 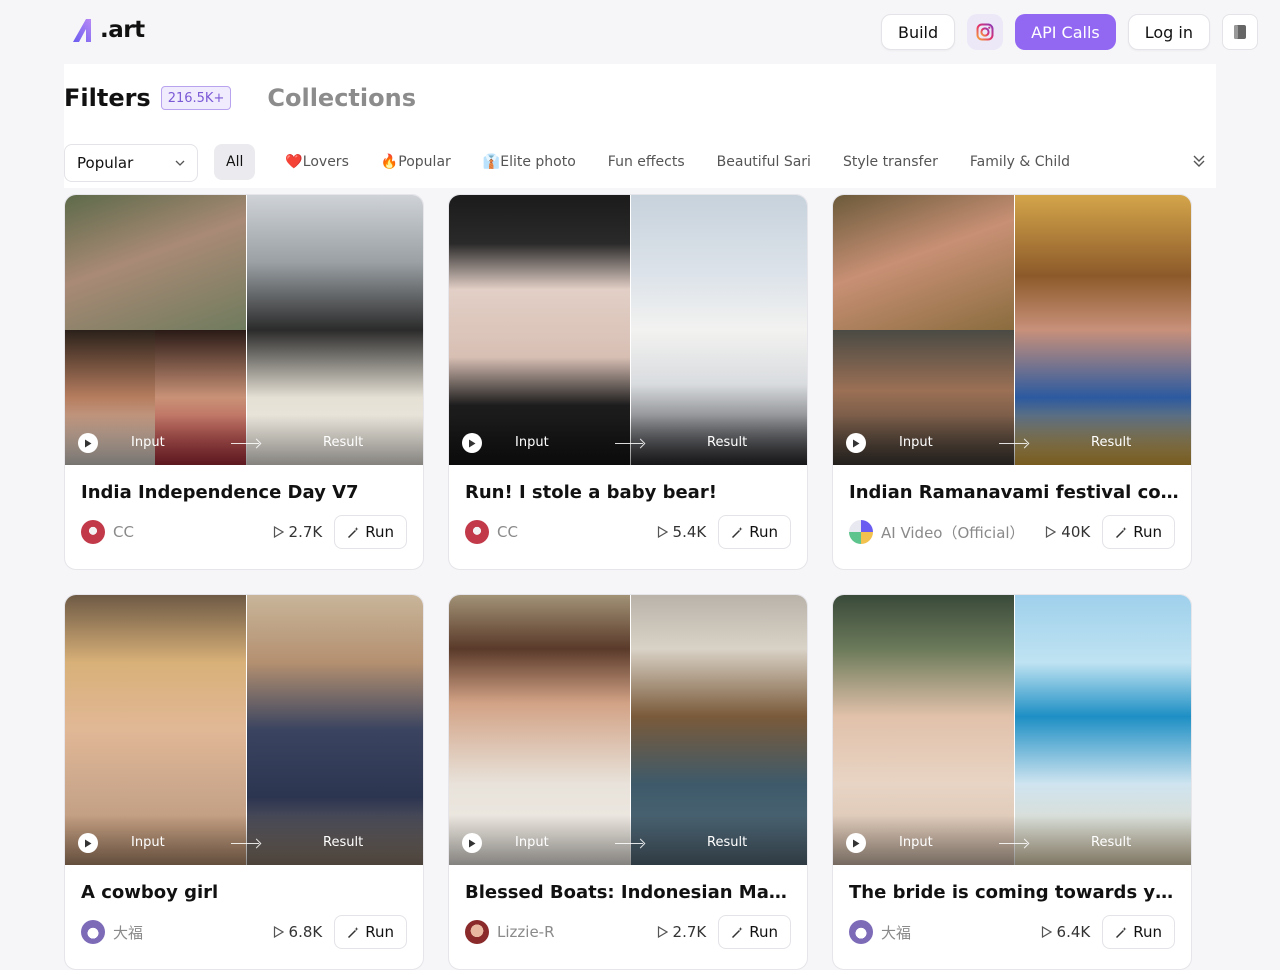 What do you see at coordinates (341, 98) in the screenshot?
I see `tab-collections: Collections` at bounding box center [341, 98].